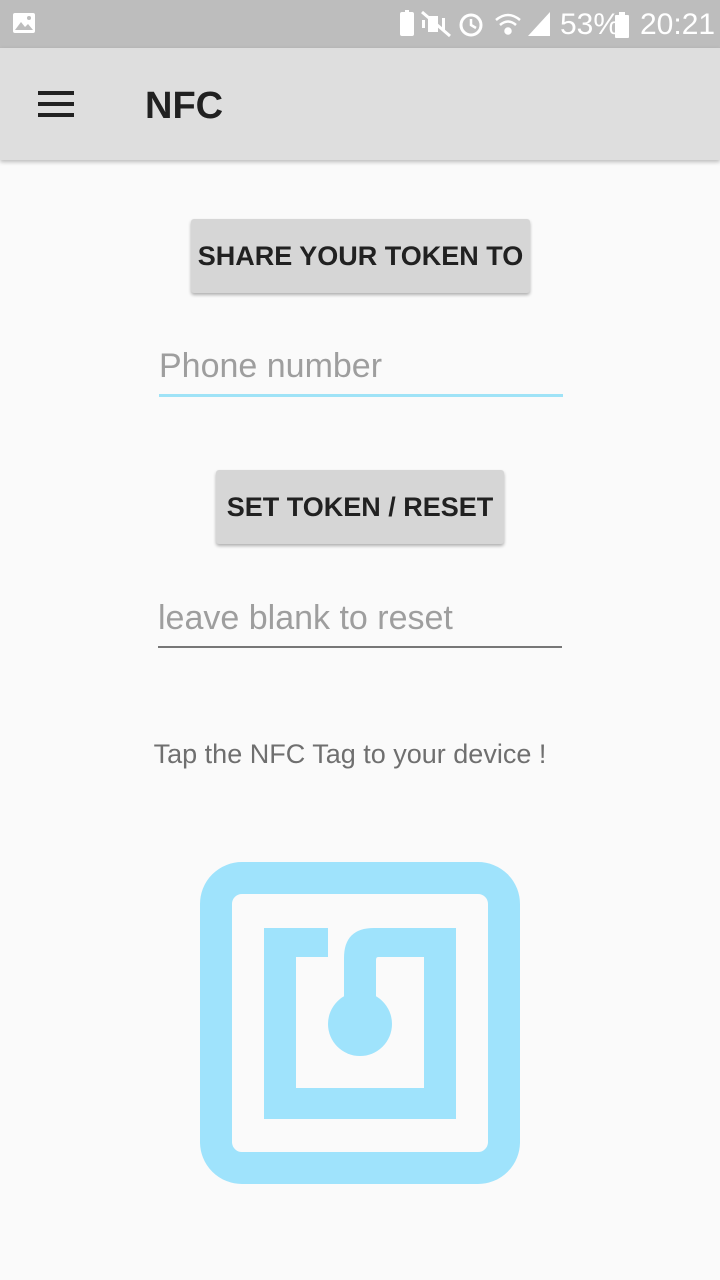 The width and height of the screenshot is (720, 1280). What do you see at coordinates (360, 256) in the screenshot?
I see `share-token-button: SHARE YOUR TOKEN TO` at bounding box center [360, 256].